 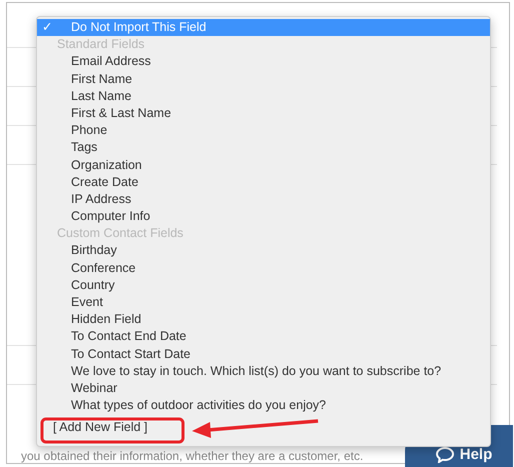 What do you see at coordinates (263, 217) in the screenshot?
I see `menu-item: Computer Info` at bounding box center [263, 217].